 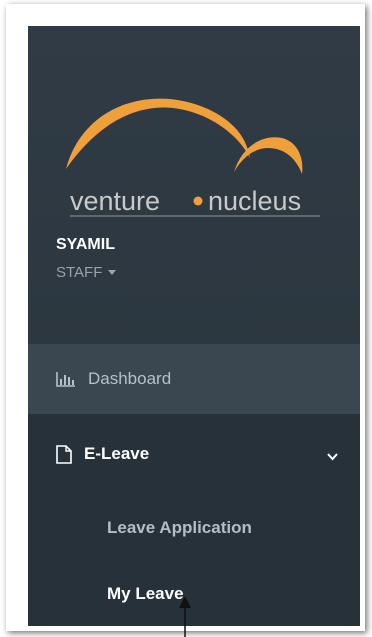 What do you see at coordinates (130, 378) in the screenshot?
I see `sidebar-item-label: Dashboard` at bounding box center [130, 378].